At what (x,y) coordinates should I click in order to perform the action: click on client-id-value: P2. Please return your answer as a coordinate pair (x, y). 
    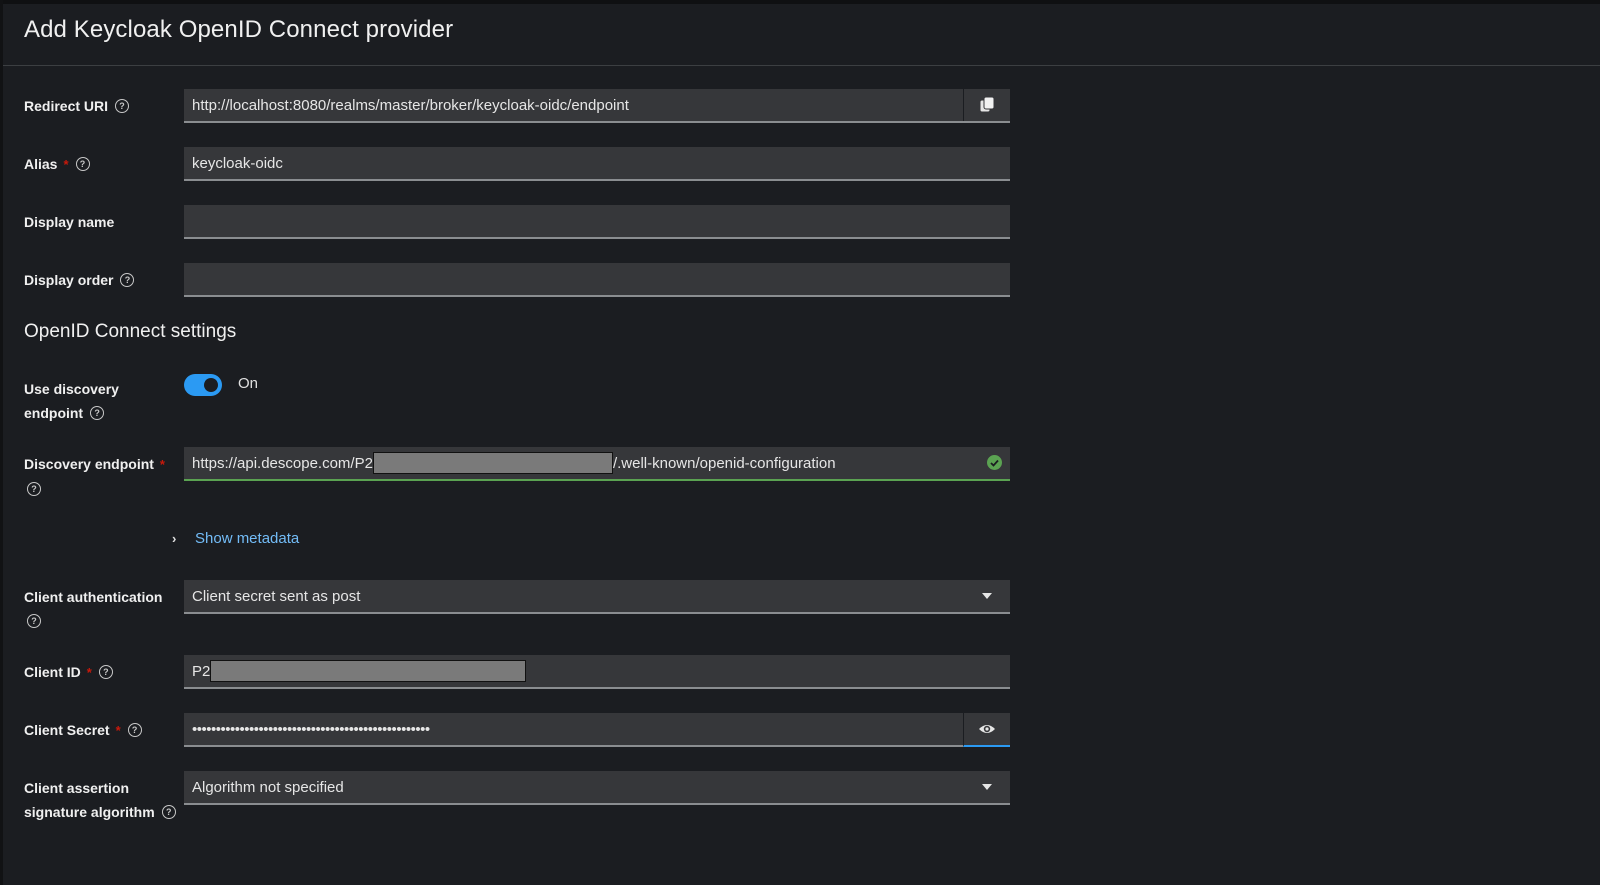
    Looking at the image, I should click on (359, 671).